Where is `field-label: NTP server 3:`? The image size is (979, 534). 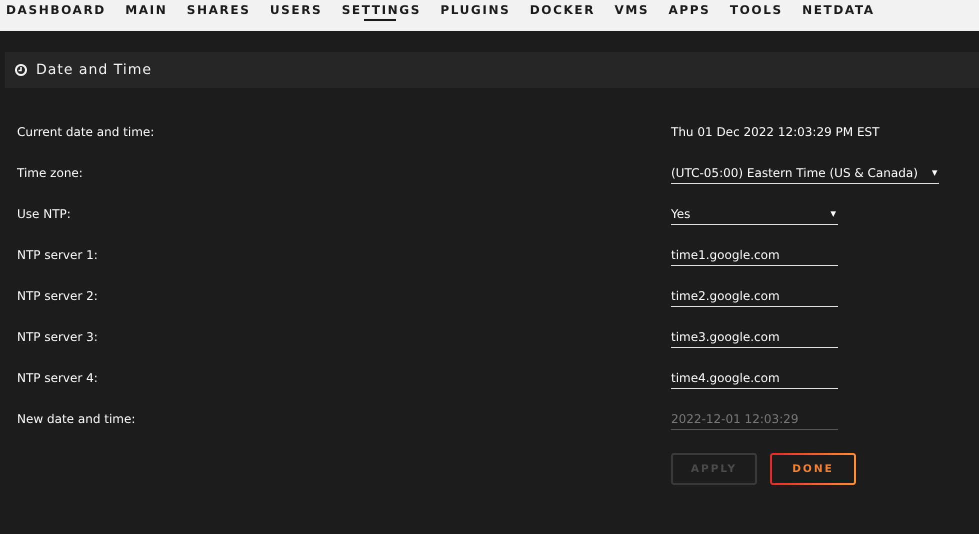
field-label: NTP server 3: is located at coordinates (58, 337).